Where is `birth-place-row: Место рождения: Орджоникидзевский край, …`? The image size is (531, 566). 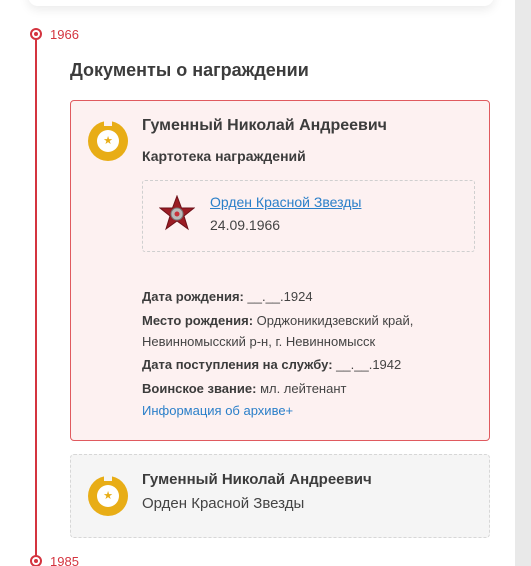 birth-place-row: Место рождения: Орджоникидзевский край, … is located at coordinates (277, 331).